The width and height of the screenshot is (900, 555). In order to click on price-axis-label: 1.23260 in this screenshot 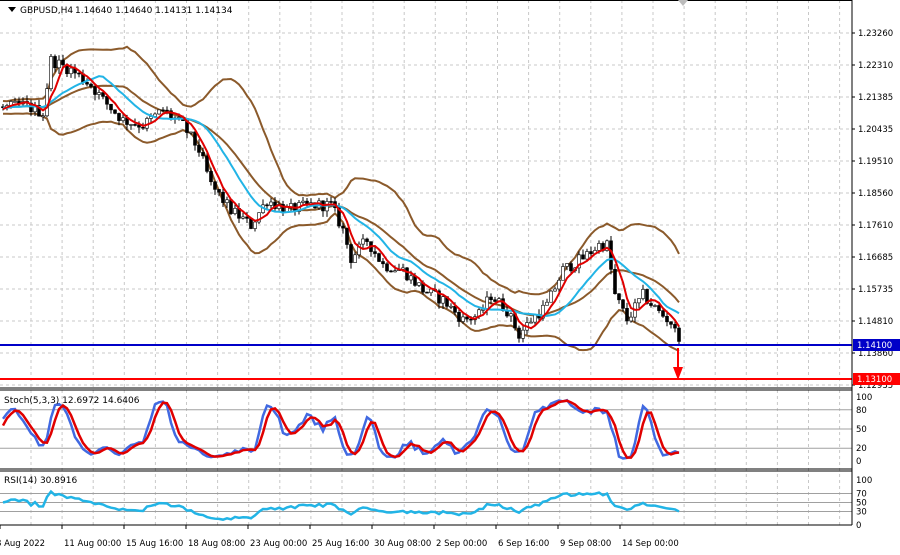, I will do `click(875, 34)`.